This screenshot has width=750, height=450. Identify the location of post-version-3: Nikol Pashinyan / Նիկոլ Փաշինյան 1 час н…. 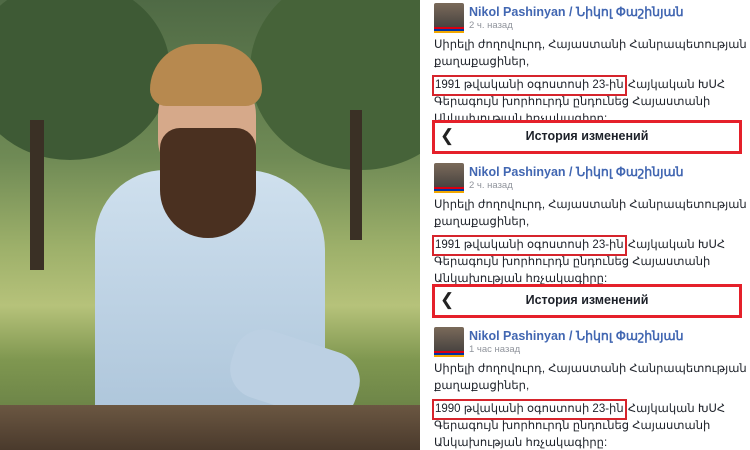
(585, 387).